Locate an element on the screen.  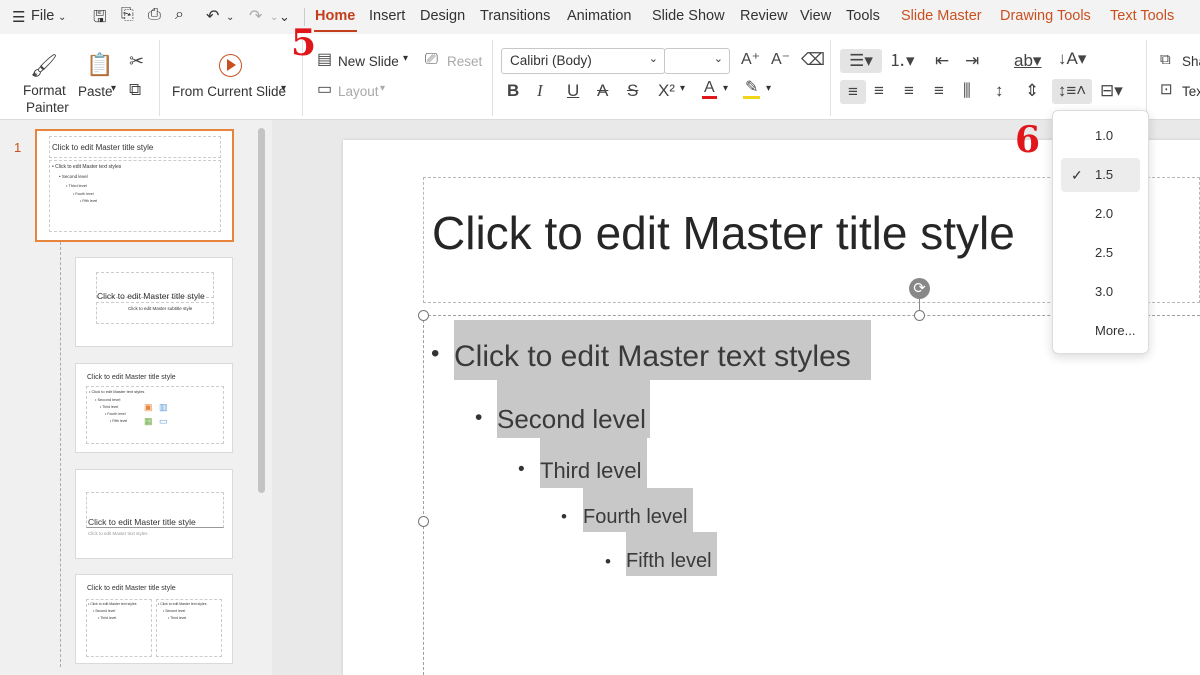
line-spacing-option-2-0: 2.0 is located at coordinates (1100, 214).